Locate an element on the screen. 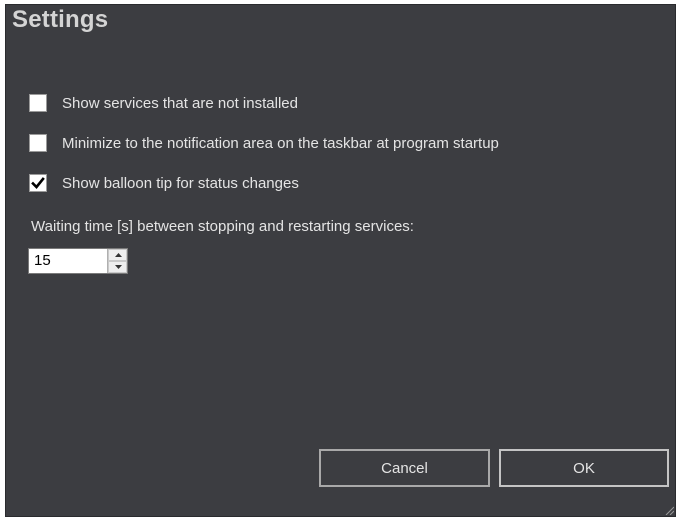  waiting-time-stepper: 15 is located at coordinates (78, 261).